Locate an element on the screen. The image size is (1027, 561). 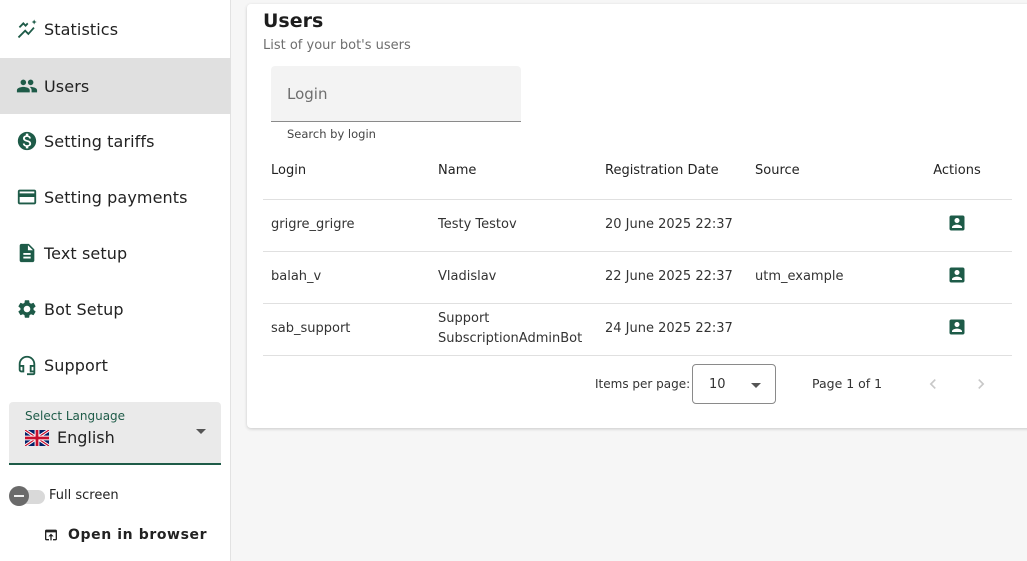
sidebar-item-statistics: Statistics is located at coordinates (115, 29).